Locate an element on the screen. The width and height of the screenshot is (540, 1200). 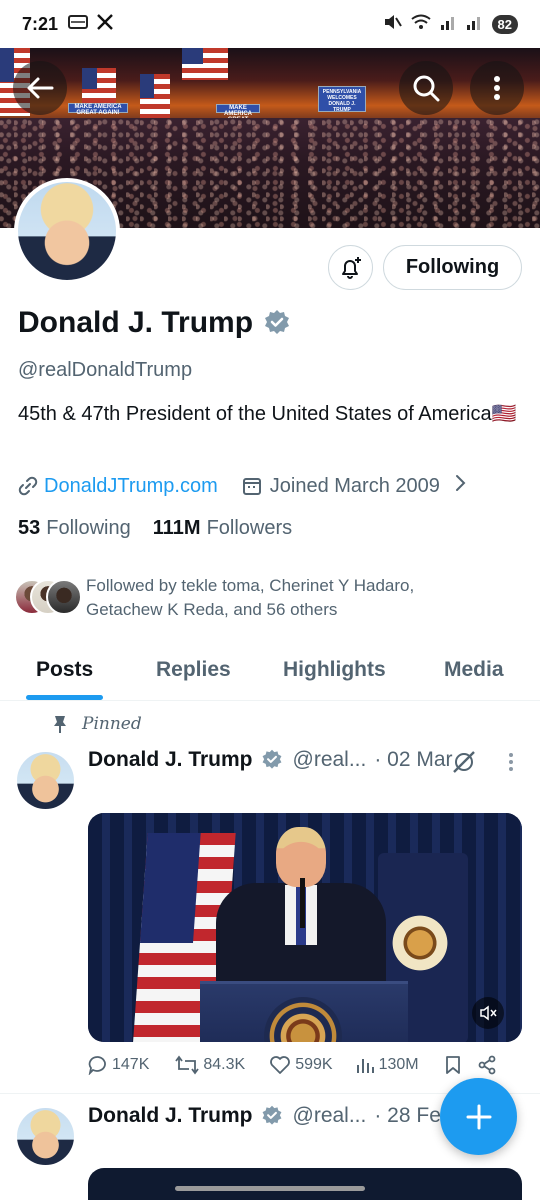
post-media-preview is located at coordinates (305, 1184).